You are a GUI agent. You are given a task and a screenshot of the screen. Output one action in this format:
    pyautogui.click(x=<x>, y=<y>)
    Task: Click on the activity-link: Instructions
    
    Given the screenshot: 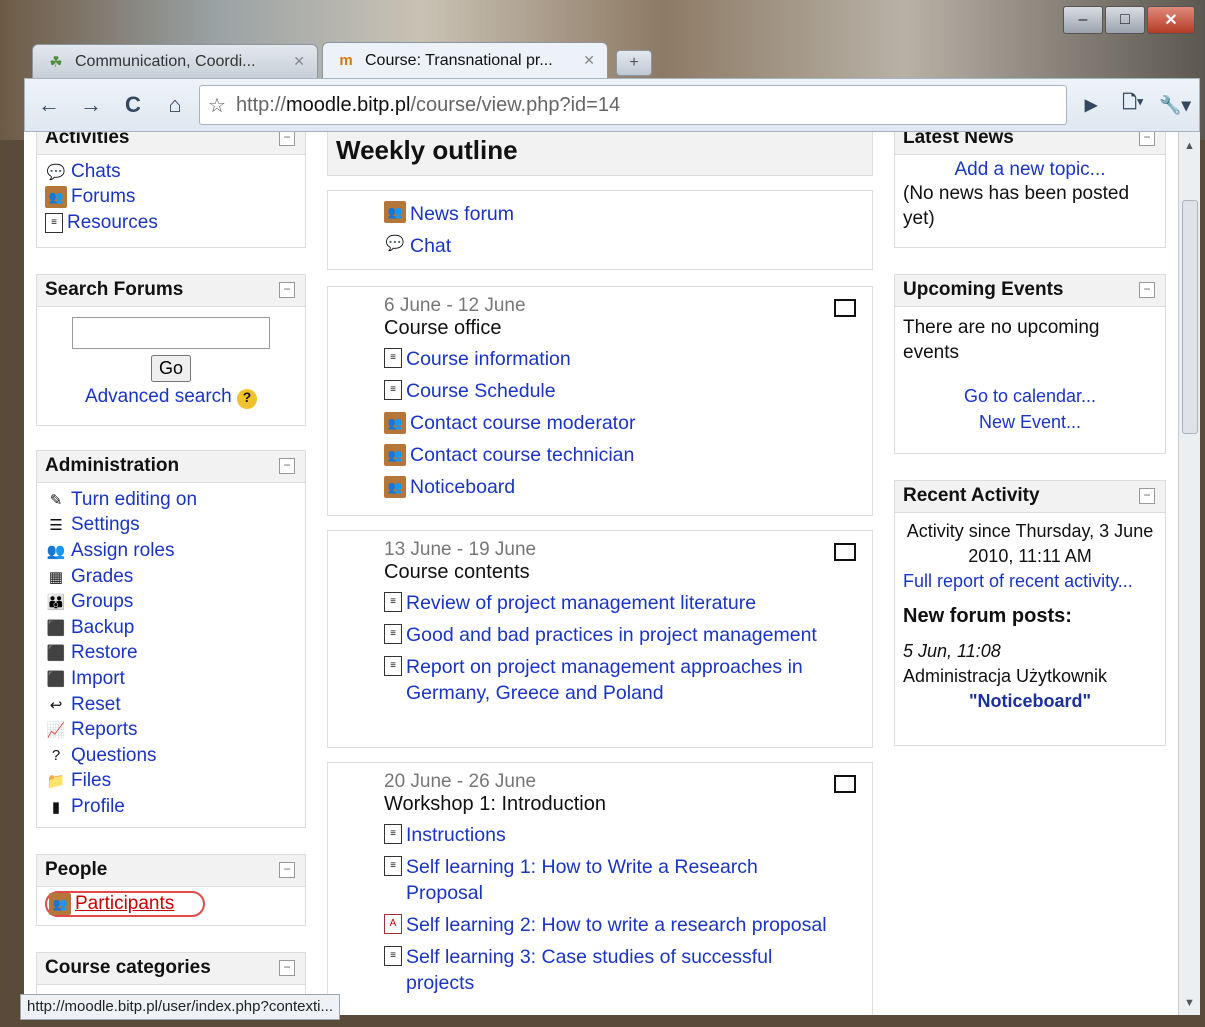 What is the action you would take?
    pyautogui.click(x=474, y=835)
    